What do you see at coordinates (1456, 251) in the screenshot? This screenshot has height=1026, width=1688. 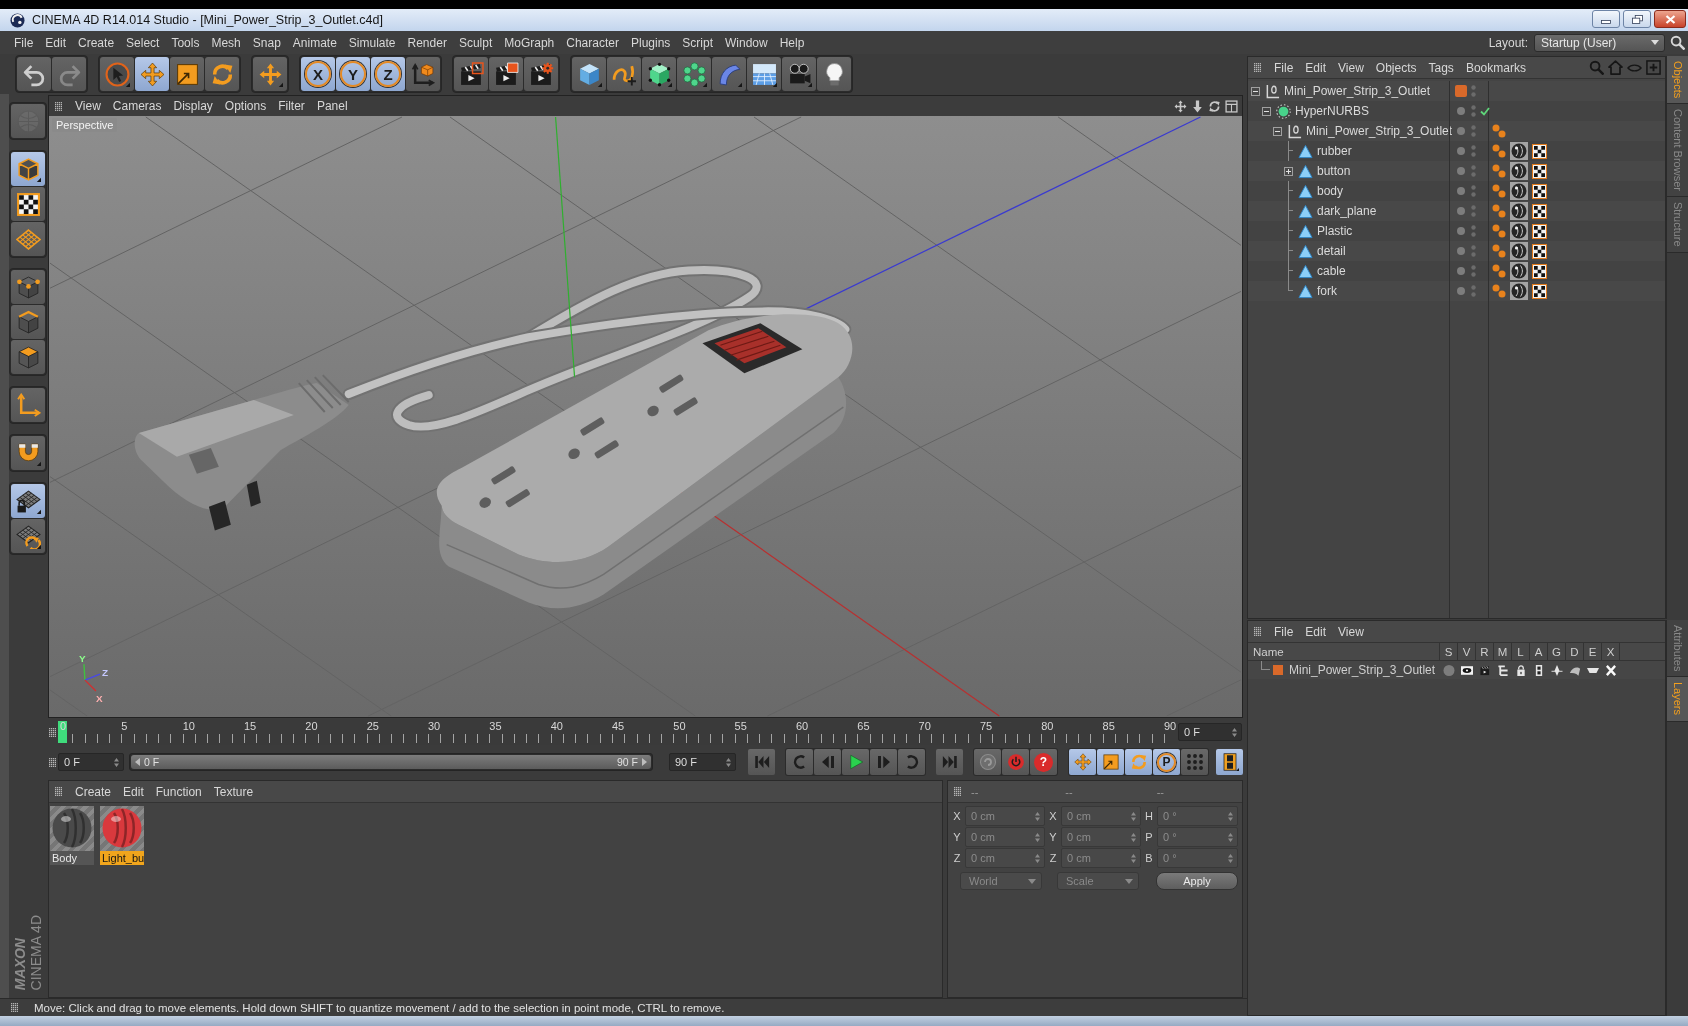 I see `object-row: detail` at bounding box center [1456, 251].